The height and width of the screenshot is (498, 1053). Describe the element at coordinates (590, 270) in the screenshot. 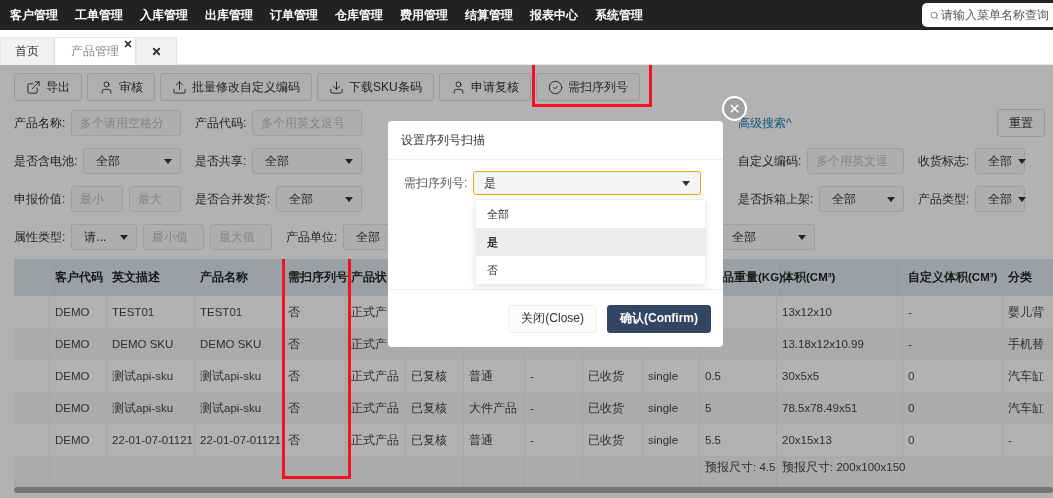

I see `dropdown-option: 否` at that location.